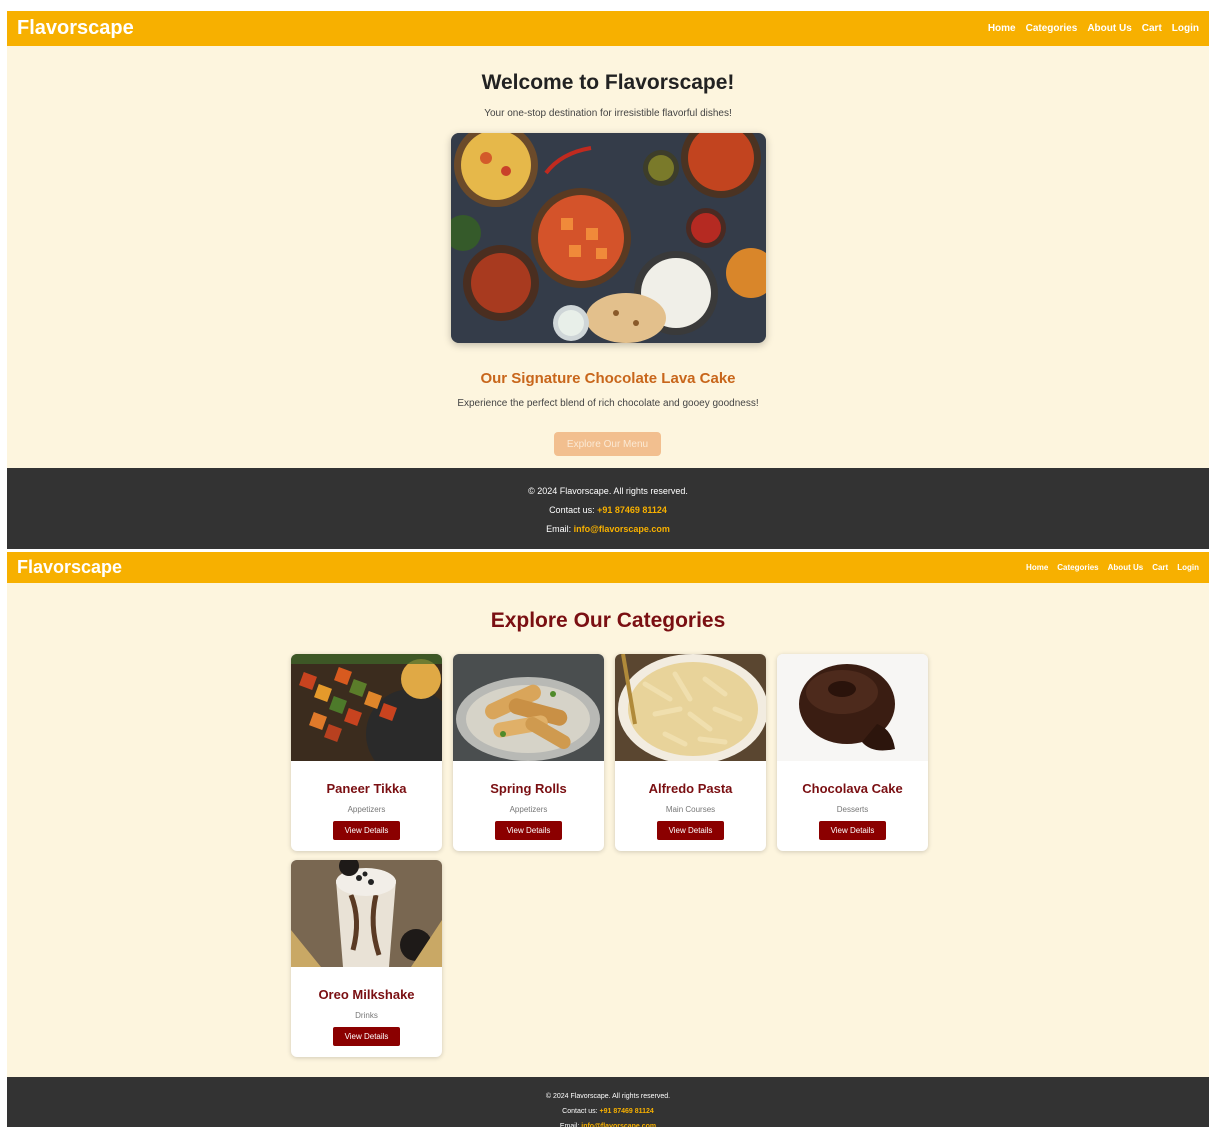  What do you see at coordinates (608, 378) in the screenshot?
I see `feature-title: Our Signature Chocolate Lava Cake` at bounding box center [608, 378].